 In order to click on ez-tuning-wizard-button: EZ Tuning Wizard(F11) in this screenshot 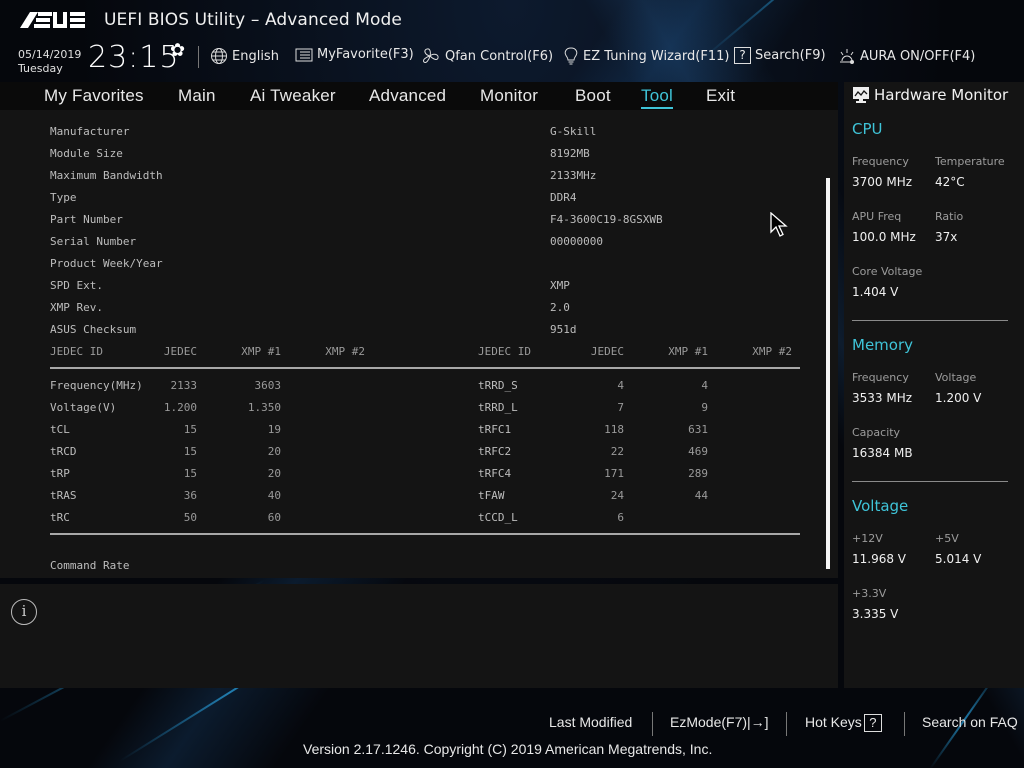, I will do `click(646, 56)`.